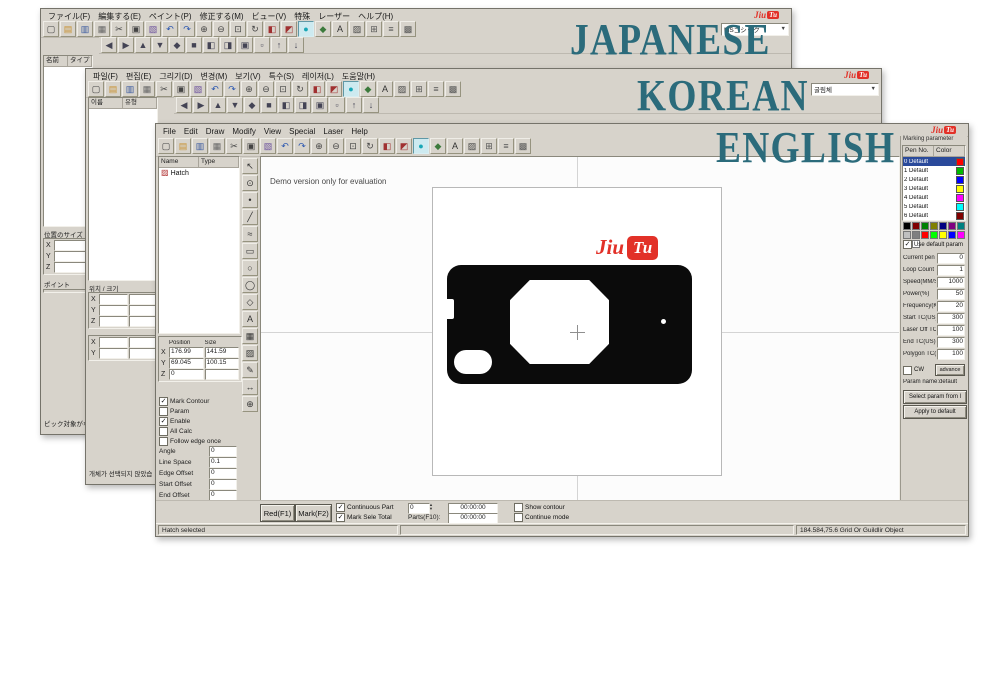 This screenshot has height=679, width=1000. What do you see at coordinates (175, 76) in the screenshot?
I see `menu-item: 그리기(D)` at bounding box center [175, 76].